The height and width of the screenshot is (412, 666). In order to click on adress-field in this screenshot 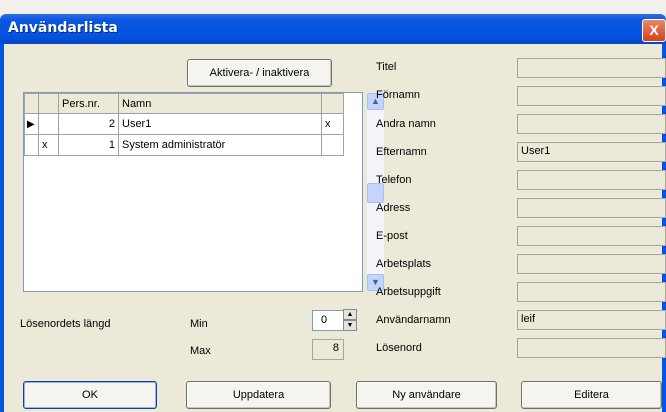, I will do `click(591, 208)`.